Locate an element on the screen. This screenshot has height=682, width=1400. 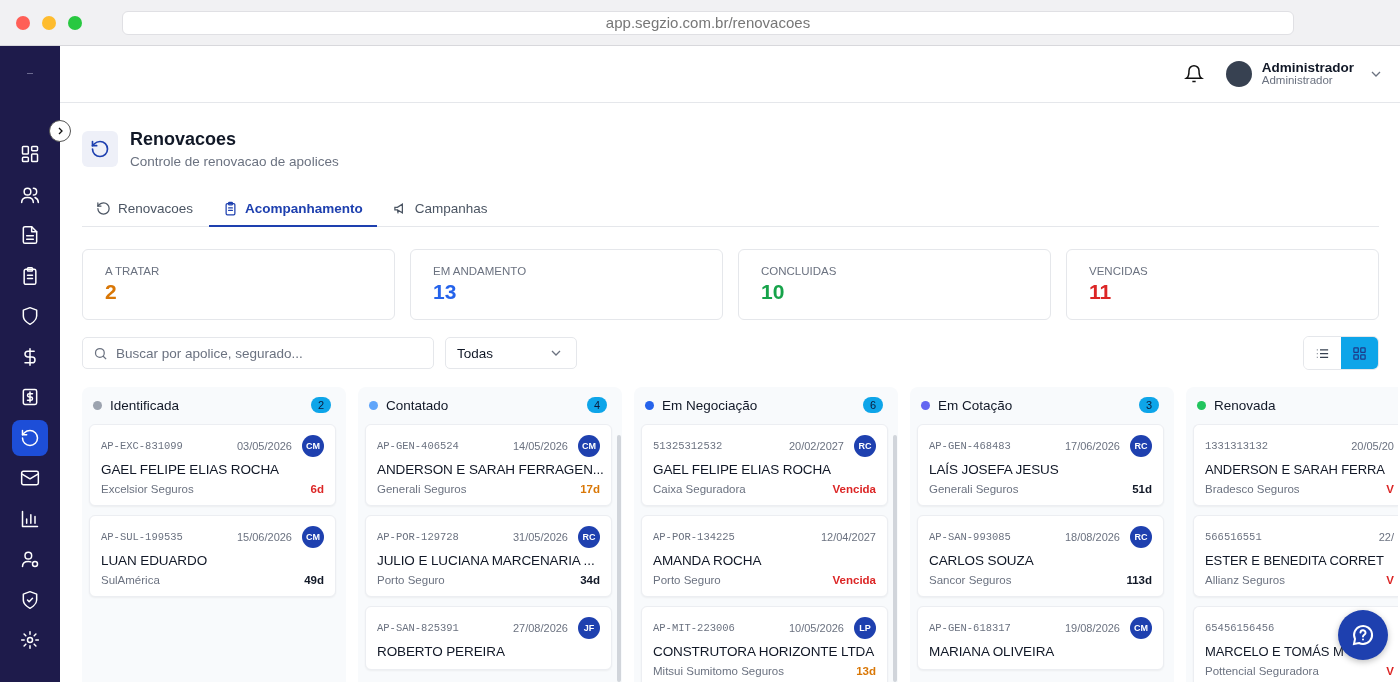
tab: Renovacoes is located at coordinates (145, 210).